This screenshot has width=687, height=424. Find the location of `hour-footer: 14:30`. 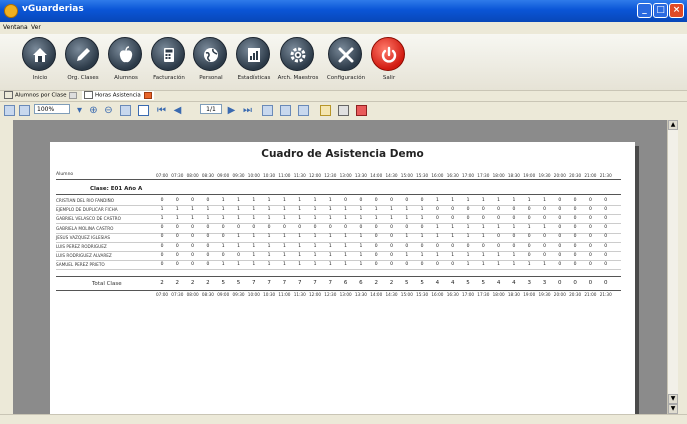

hour-footer: 14:30 is located at coordinates (391, 294).